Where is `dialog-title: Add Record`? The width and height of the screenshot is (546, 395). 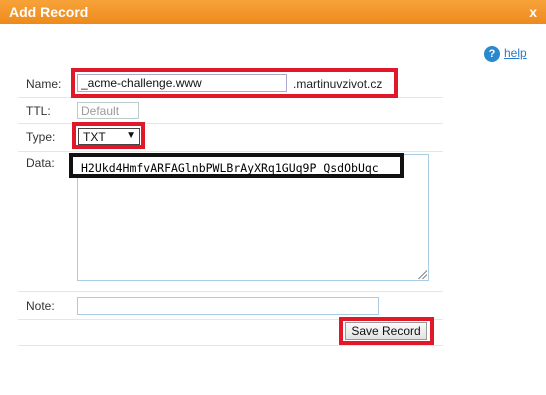
dialog-title: Add Record is located at coordinates (49, 12).